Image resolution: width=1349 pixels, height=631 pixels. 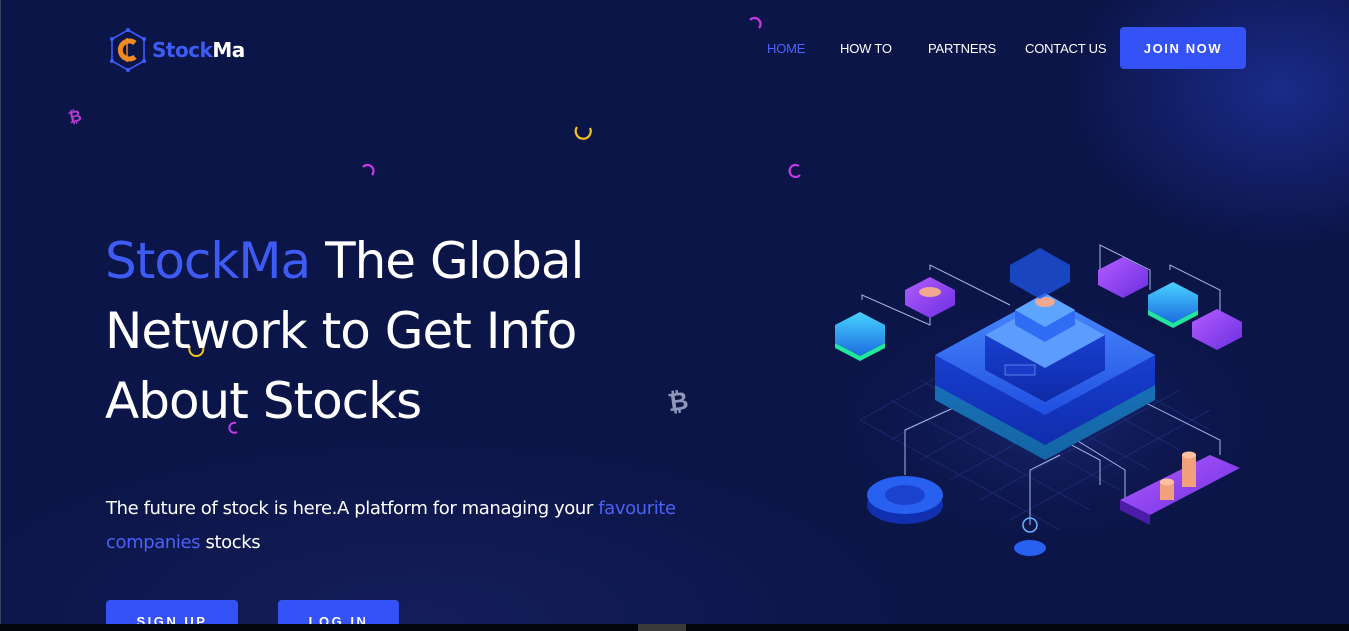 I want to click on scrollbar-thumb, so click(x=662, y=627).